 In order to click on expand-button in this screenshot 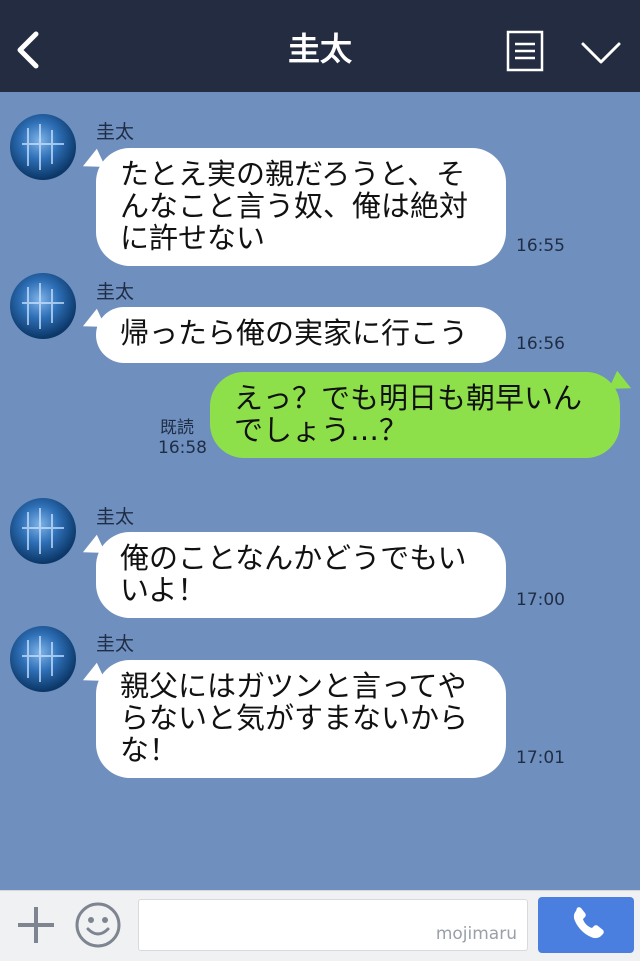, I will do `click(601, 53)`.